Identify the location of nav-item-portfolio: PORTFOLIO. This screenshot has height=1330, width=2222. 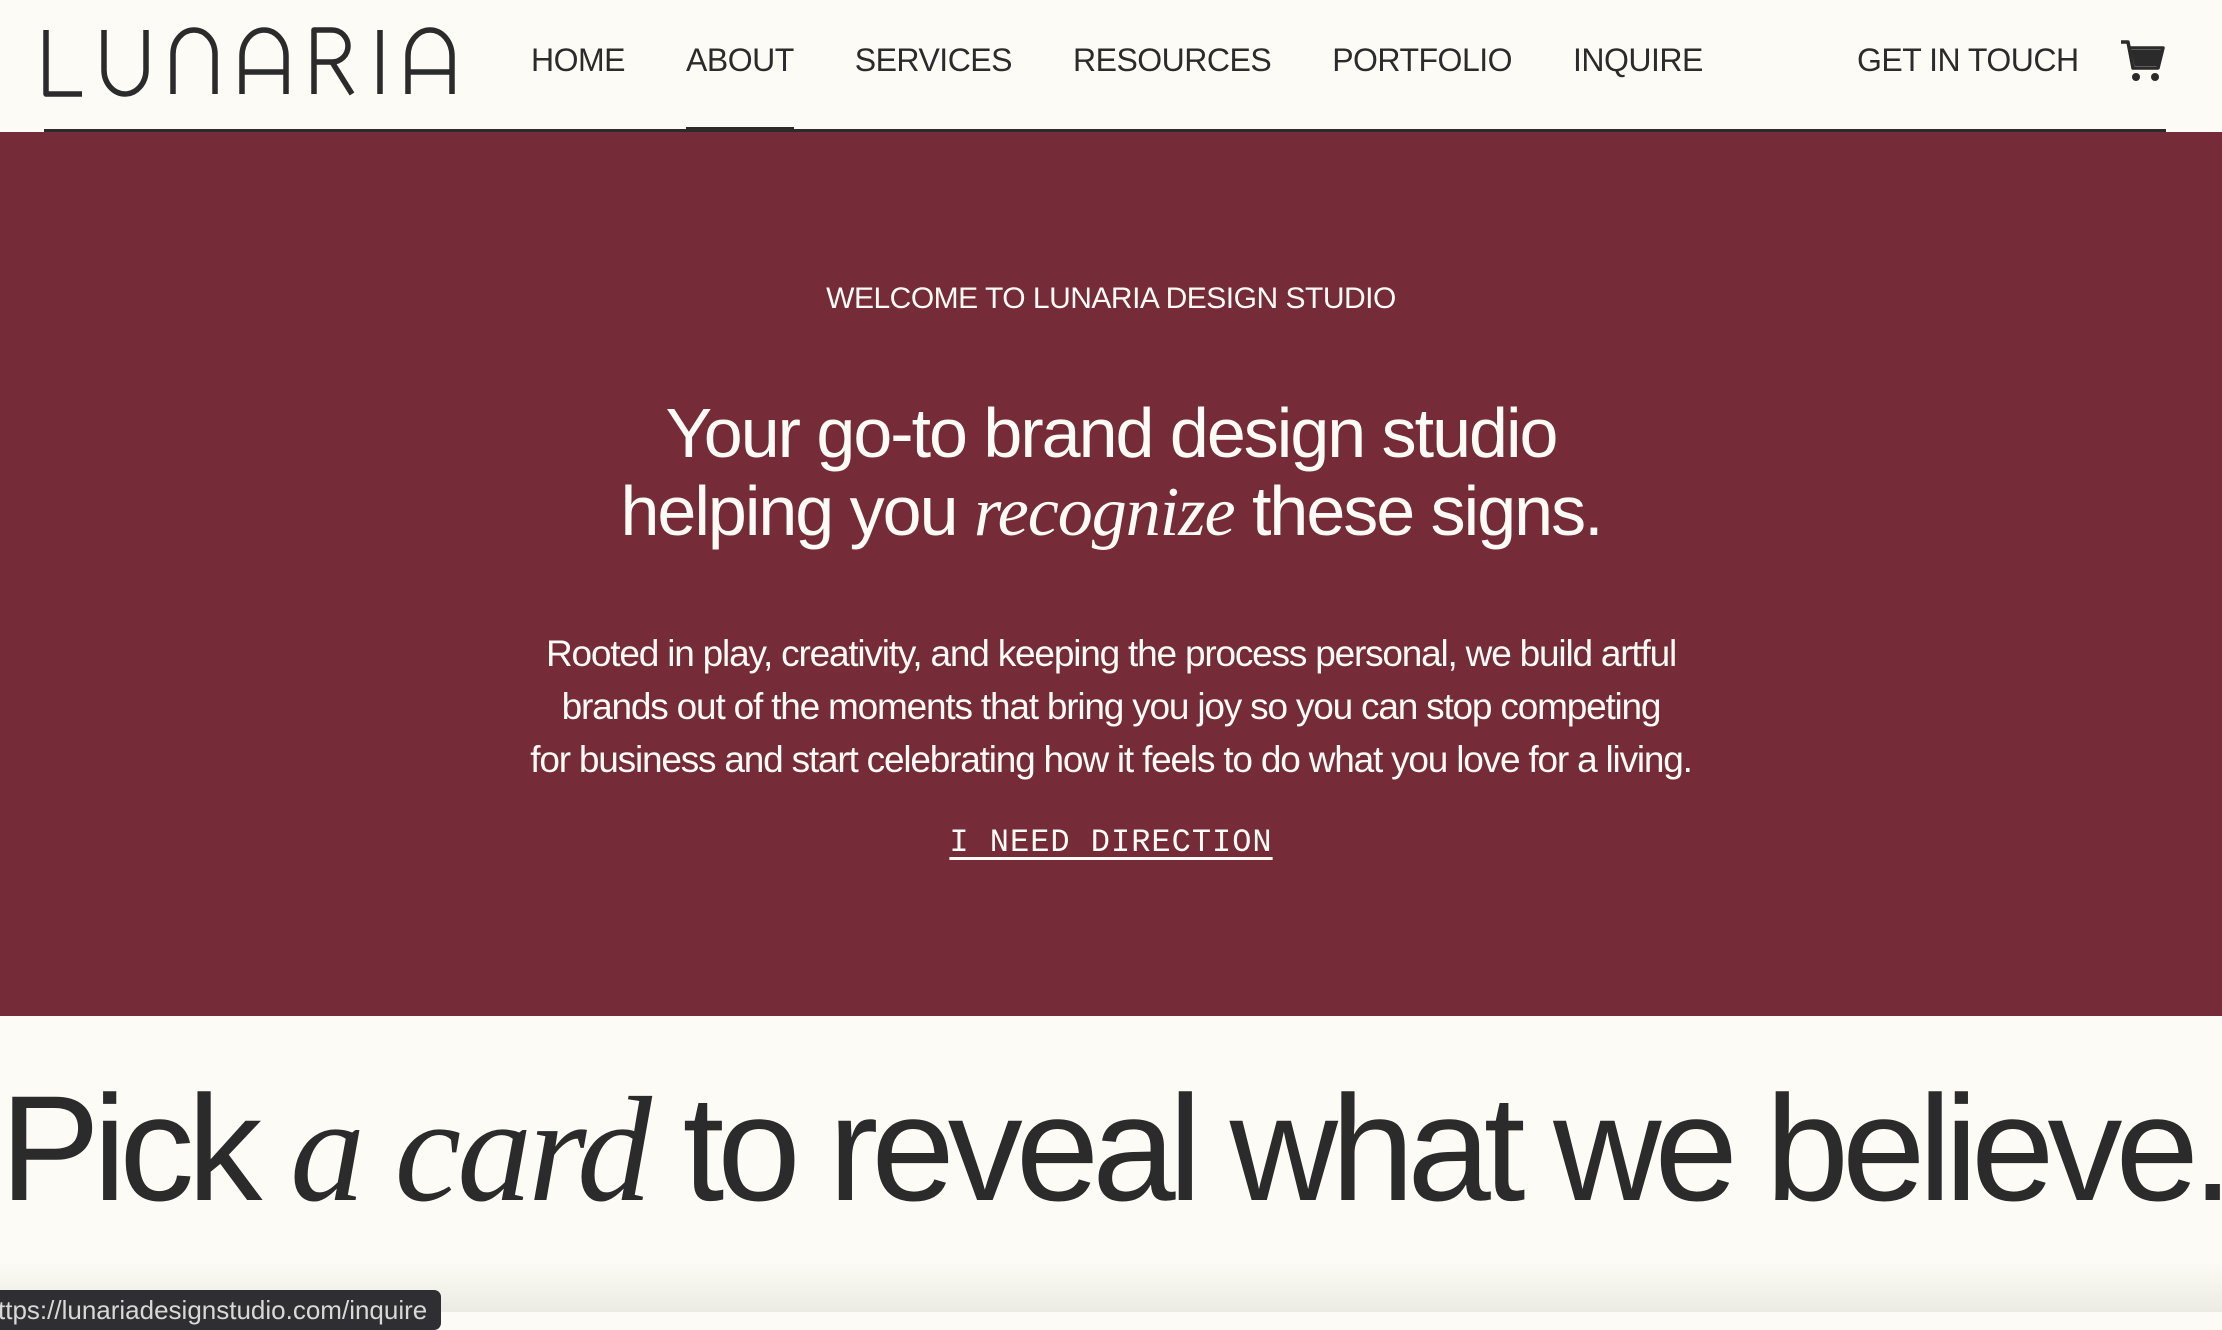
(1422, 66).